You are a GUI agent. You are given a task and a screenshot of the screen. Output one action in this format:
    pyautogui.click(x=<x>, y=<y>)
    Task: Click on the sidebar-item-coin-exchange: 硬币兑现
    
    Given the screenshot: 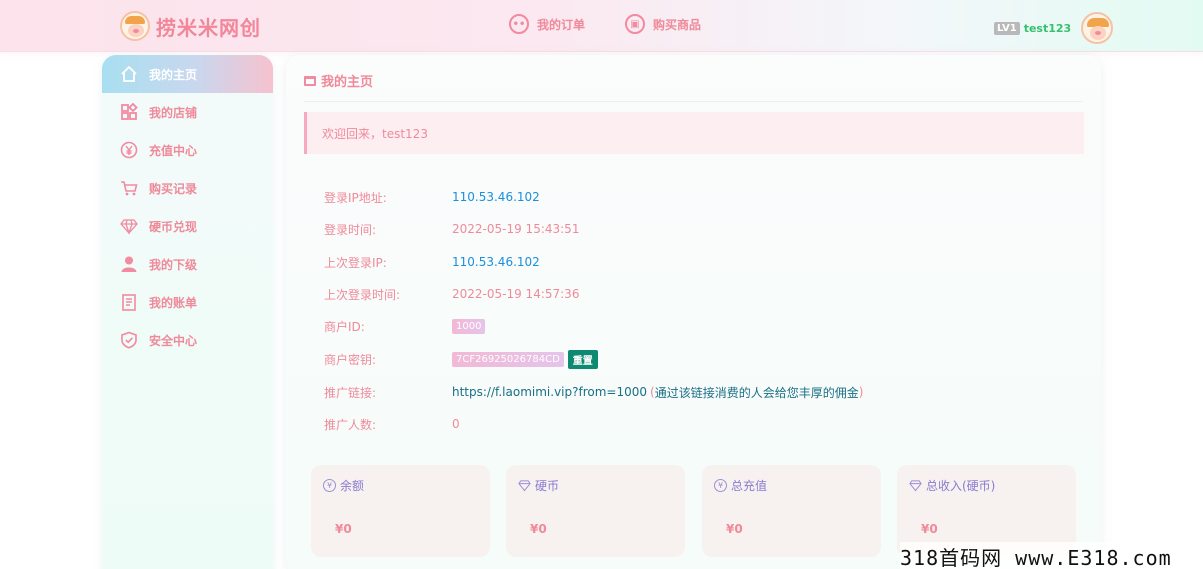 What is the action you would take?
    pyautogui.click(x=187, y=226)
    